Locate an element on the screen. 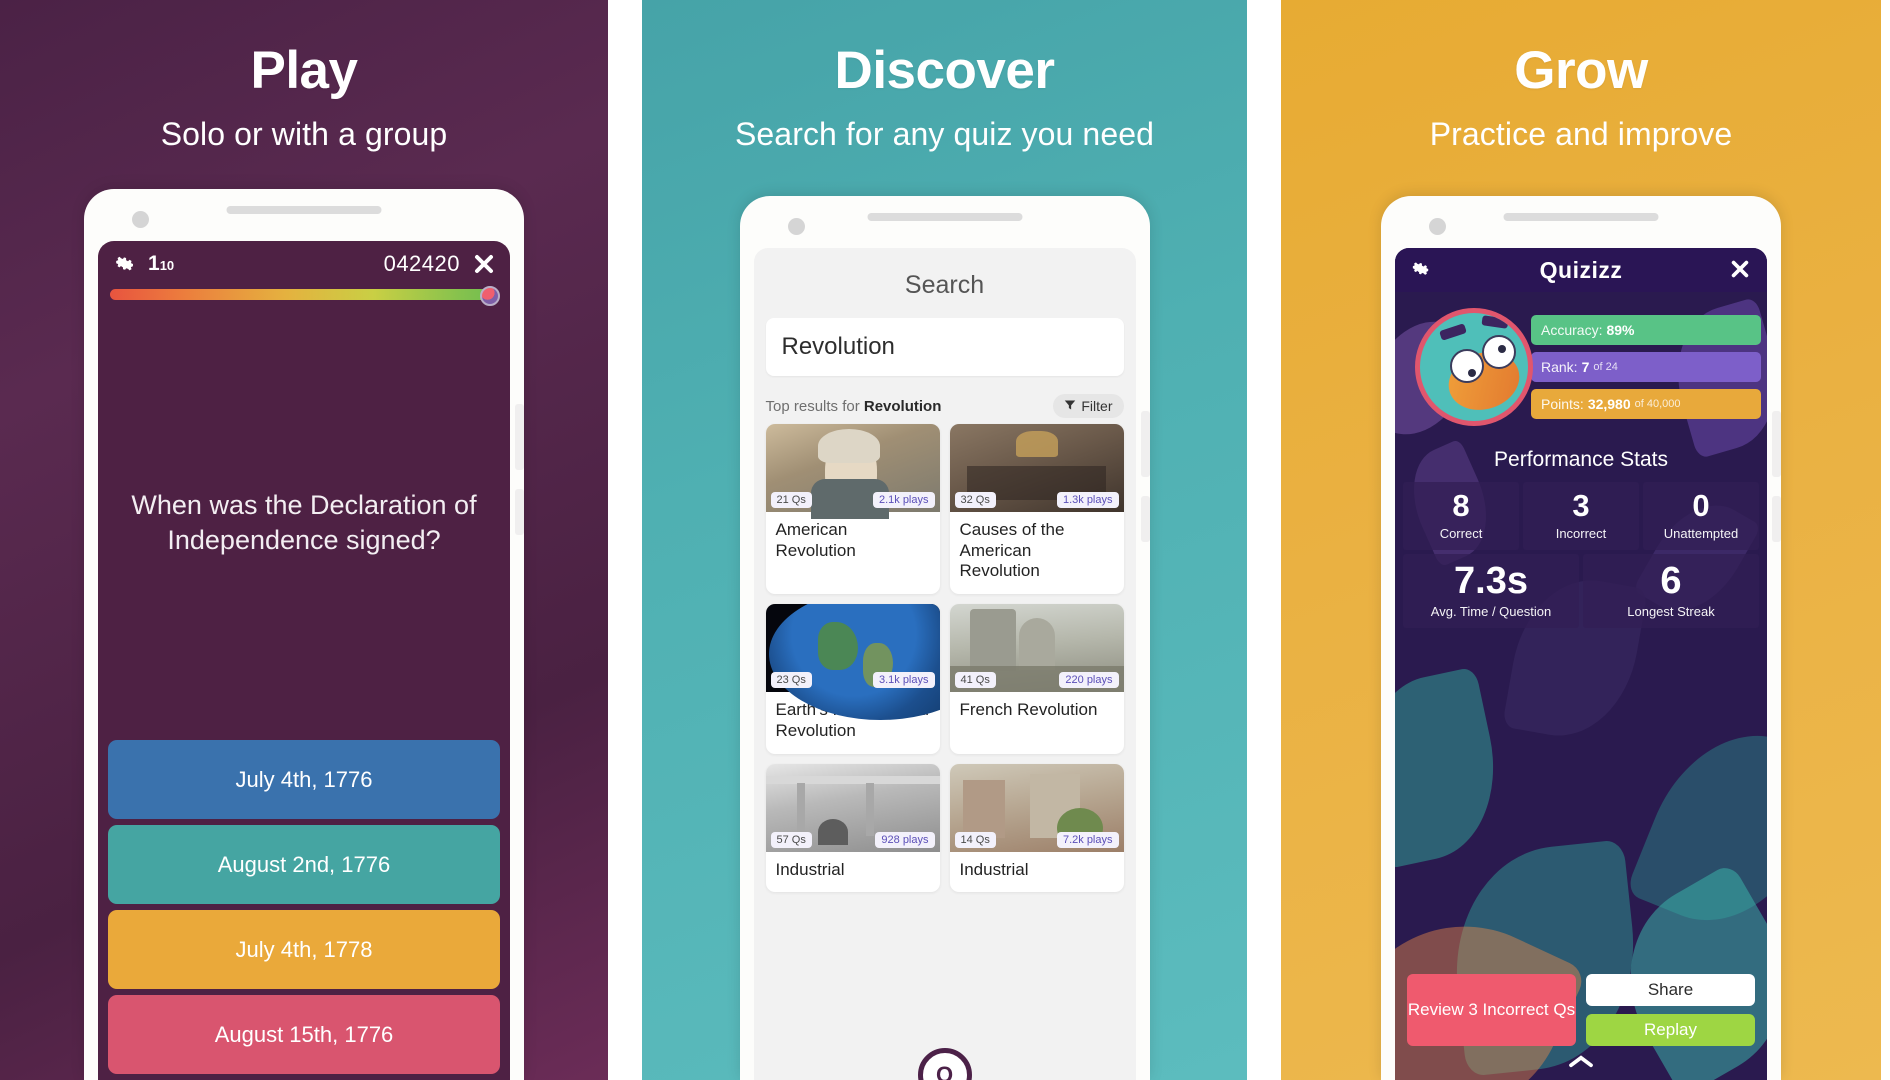 The image size is (1890, 1080). quiz-card: 21 Qs 2.1k plays American Revolution is located at coordinates (852, 509).